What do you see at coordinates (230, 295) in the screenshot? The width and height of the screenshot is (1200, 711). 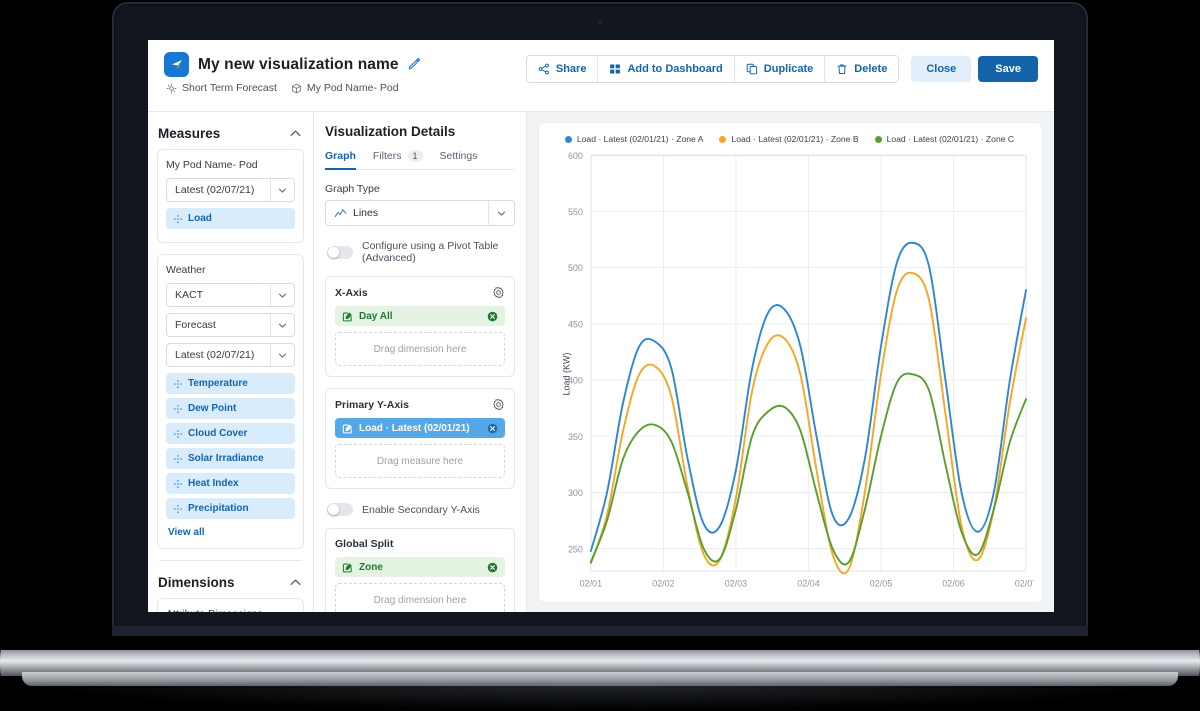 I see `weather-station-select: KACT` at bounding box center [230, 295].